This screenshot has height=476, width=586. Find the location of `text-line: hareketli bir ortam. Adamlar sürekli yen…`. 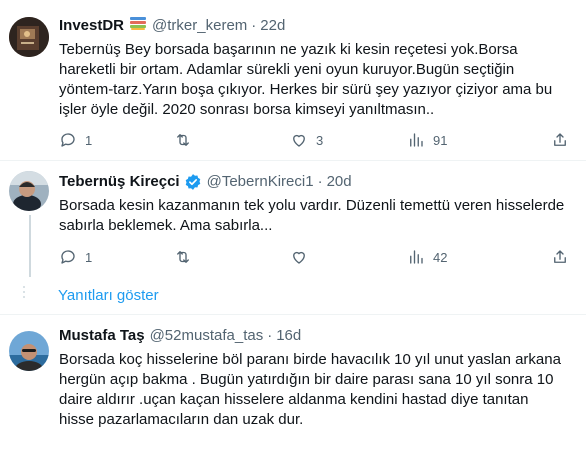

text-line: hareketli bir ortam. Adamlar sürekli yen… is located at coordinates (287, 69).